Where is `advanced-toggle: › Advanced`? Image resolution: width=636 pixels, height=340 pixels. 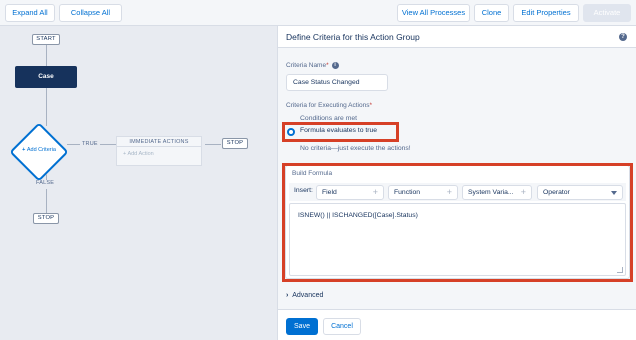
advanced-toggle: › Advanced is located at coordinates (304, 295).